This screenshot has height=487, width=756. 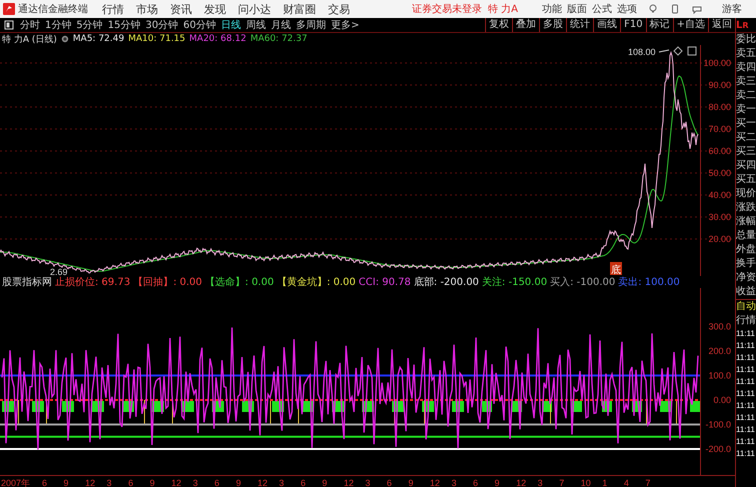 What do you see at coordinates (719, 327) in the screenshot?
I see `indicator-axis-label: 300.0` at bounding box center [719, 327].